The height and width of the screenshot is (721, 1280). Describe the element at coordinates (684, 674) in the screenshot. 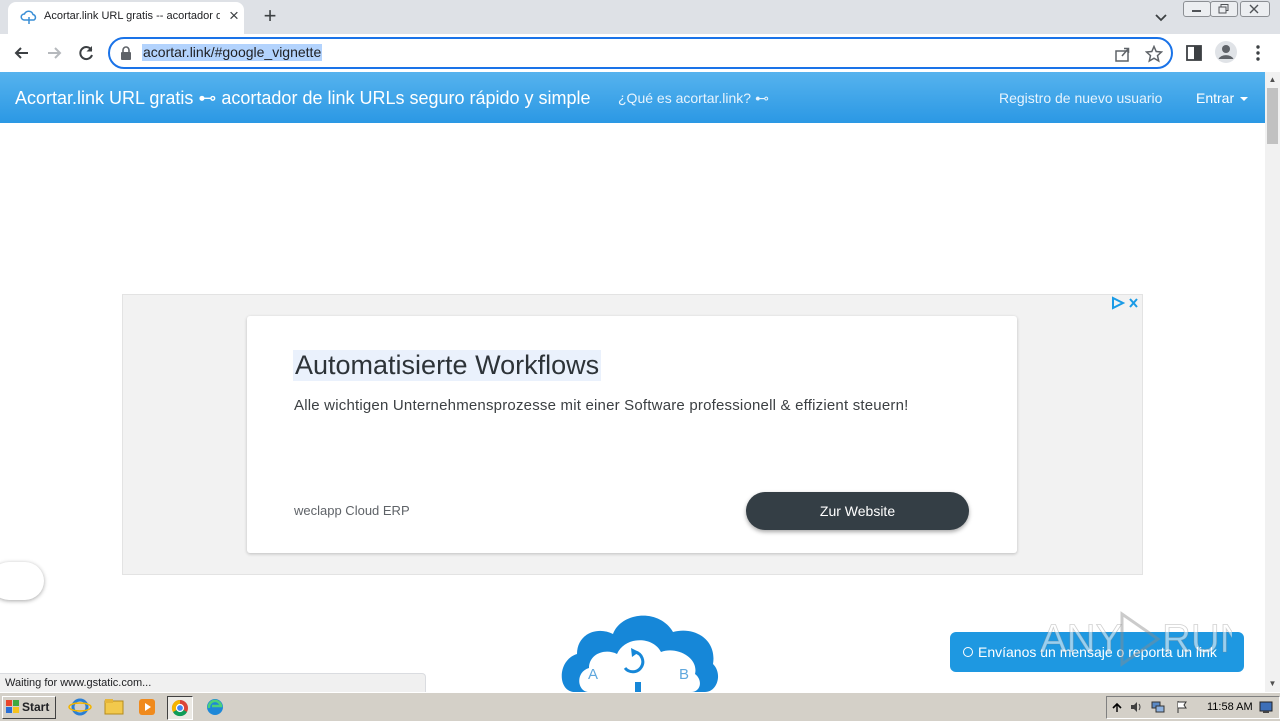

I see `svg-text: B` at that location.